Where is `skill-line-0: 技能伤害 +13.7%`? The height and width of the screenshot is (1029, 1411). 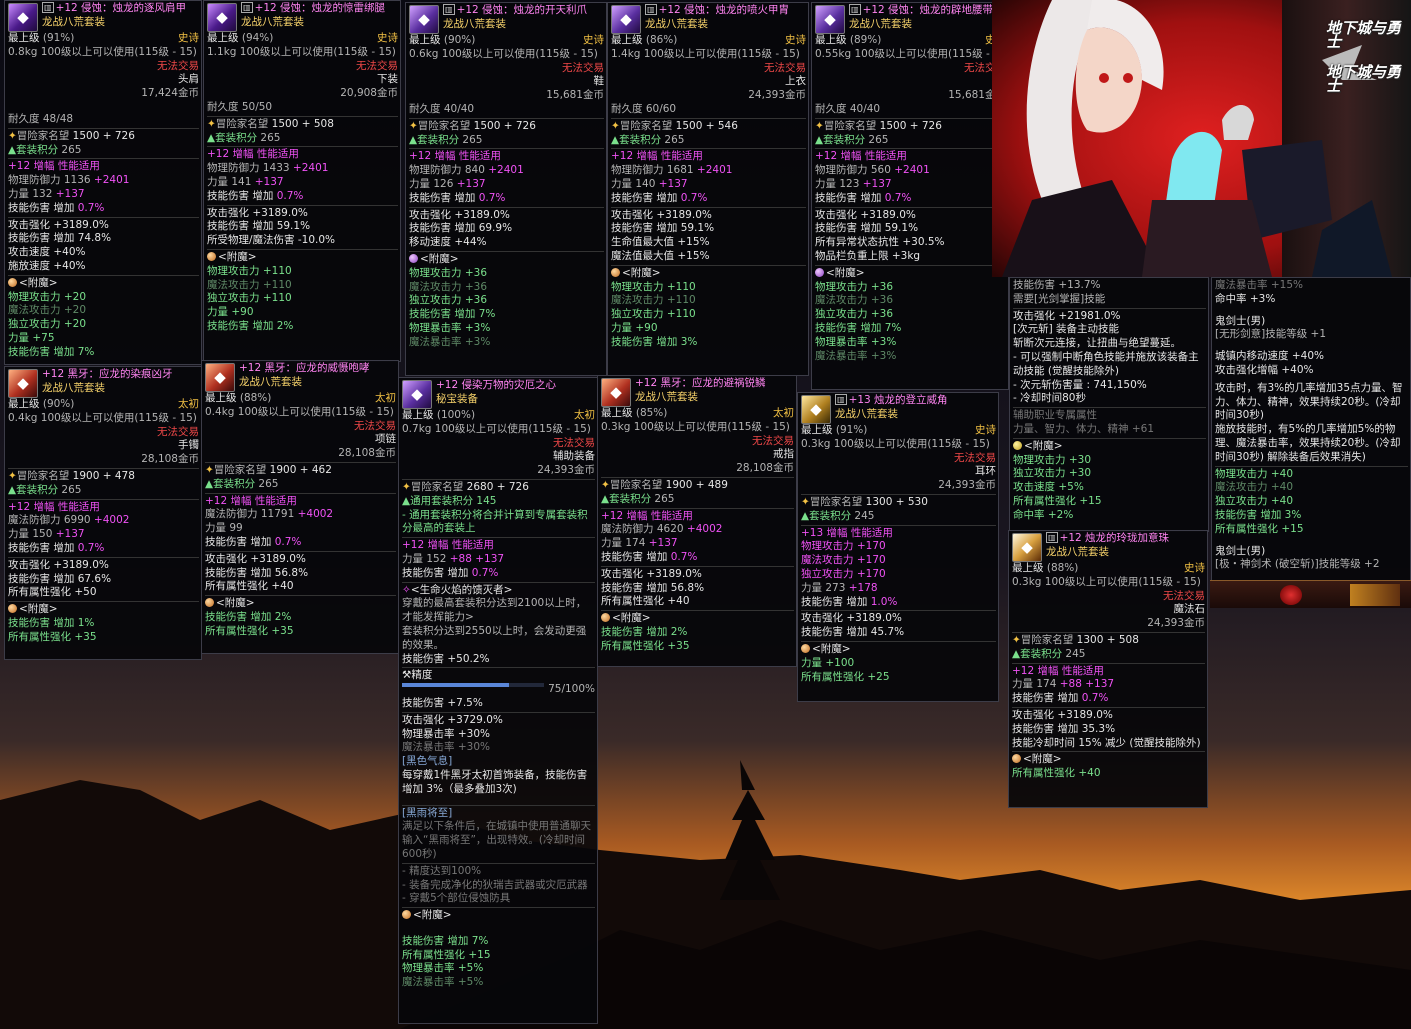 skill-line-0: 技能伤害 +13.7% is located at coordinates (1057, 285).